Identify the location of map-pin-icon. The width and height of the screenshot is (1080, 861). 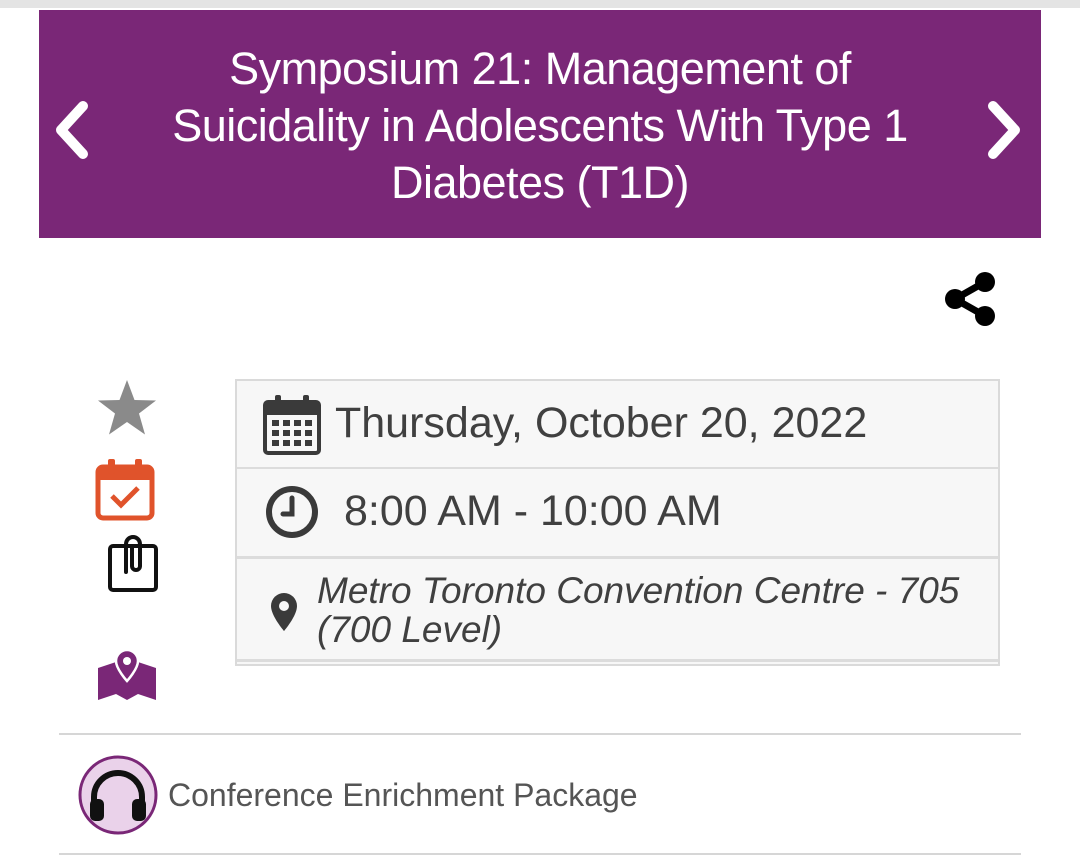
(127, 674).